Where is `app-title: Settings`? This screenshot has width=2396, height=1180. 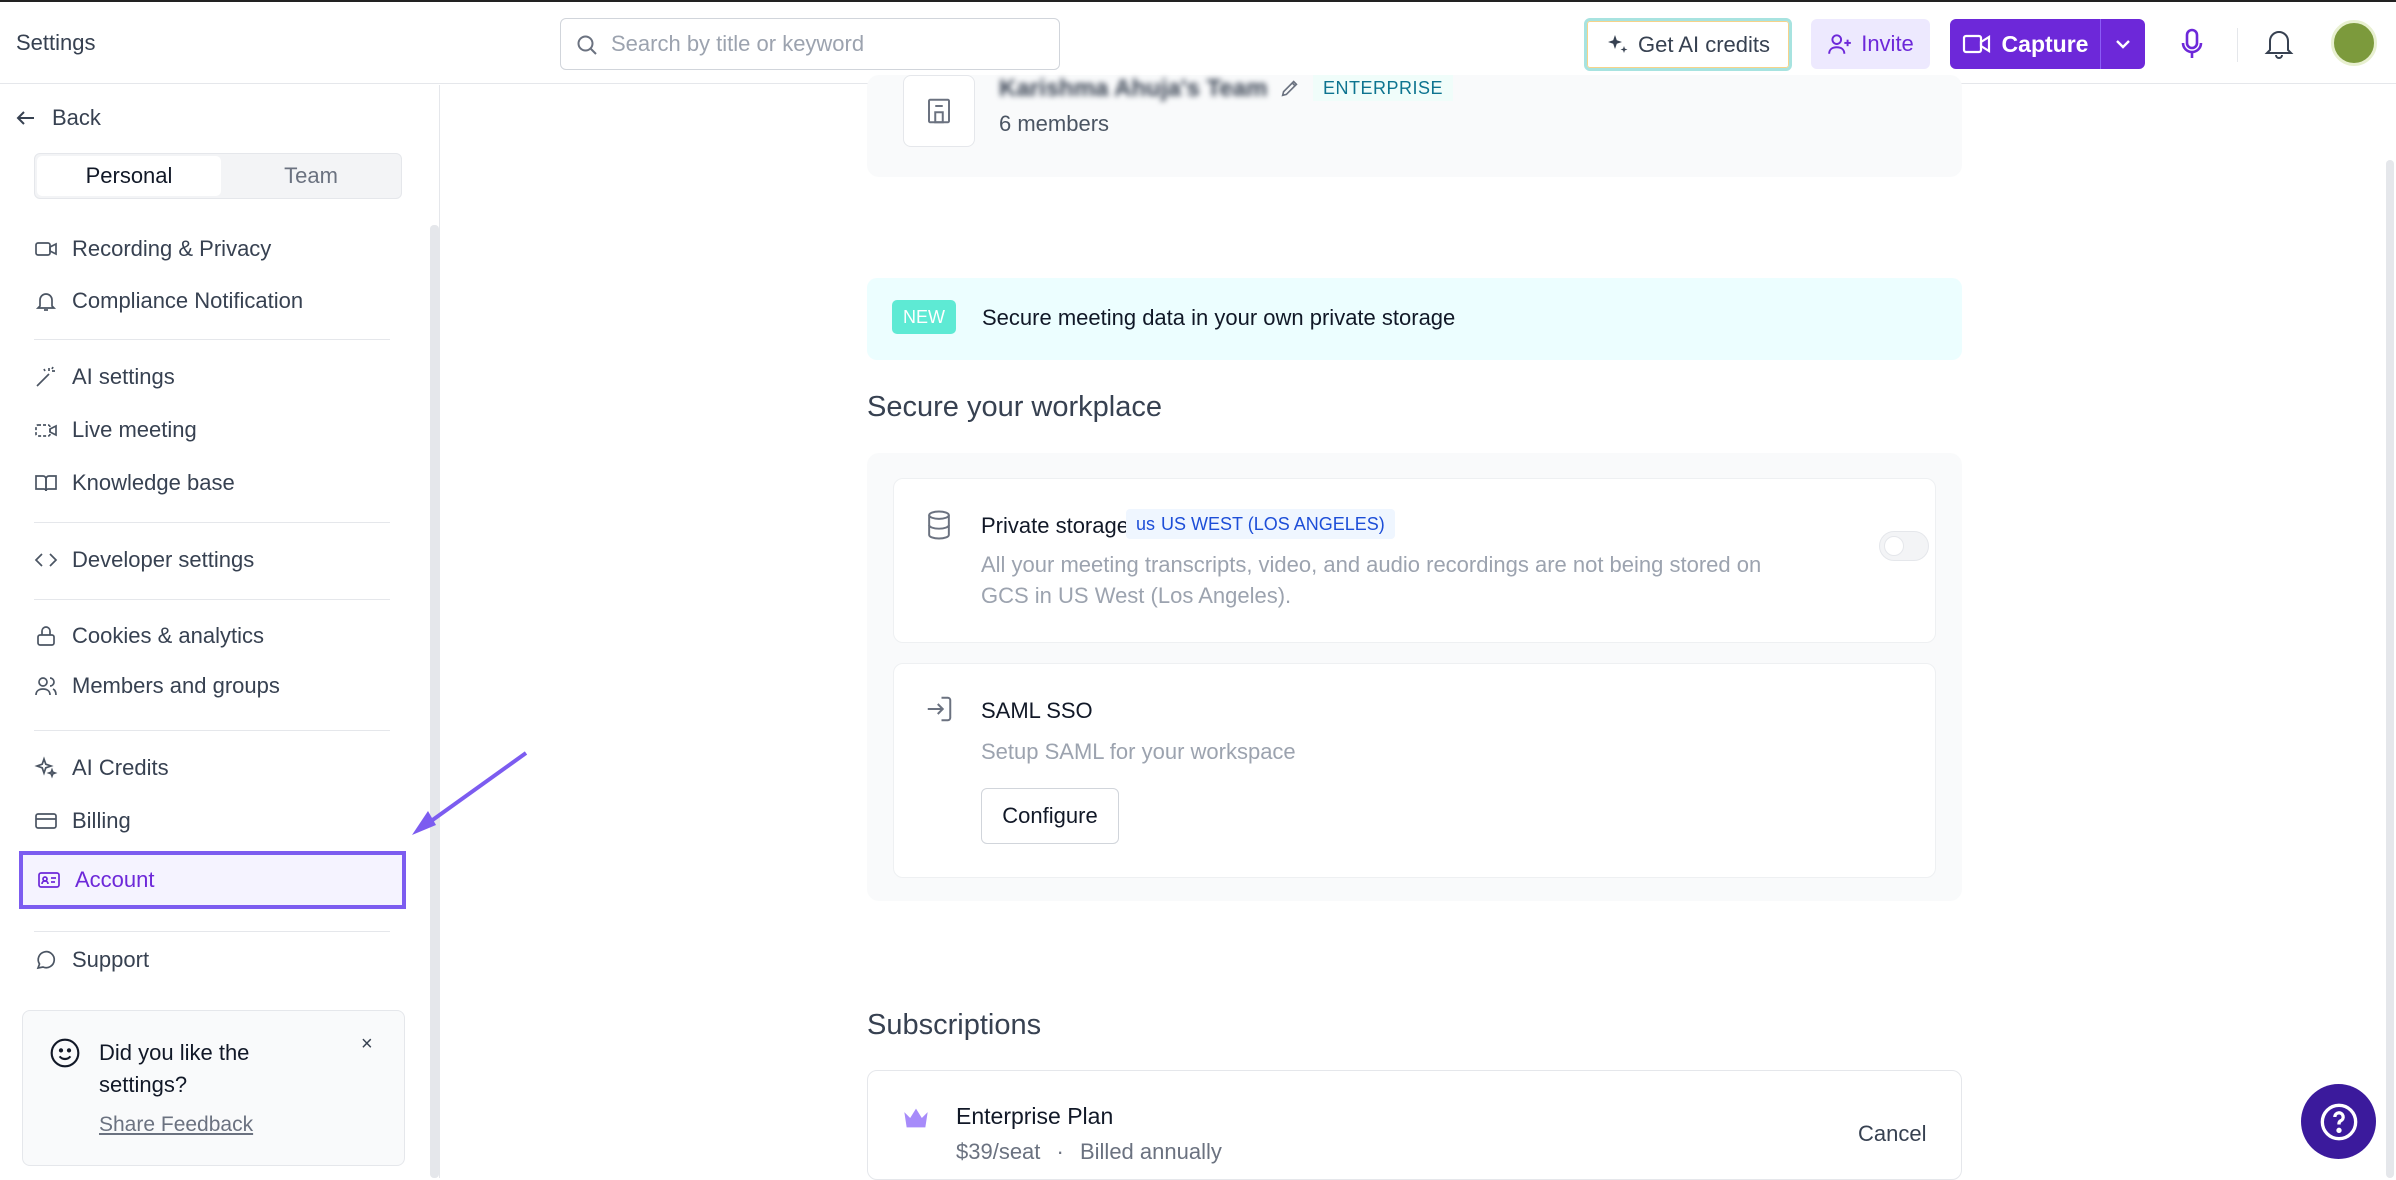 app-title: Settings is located at coordinates (56, 42).